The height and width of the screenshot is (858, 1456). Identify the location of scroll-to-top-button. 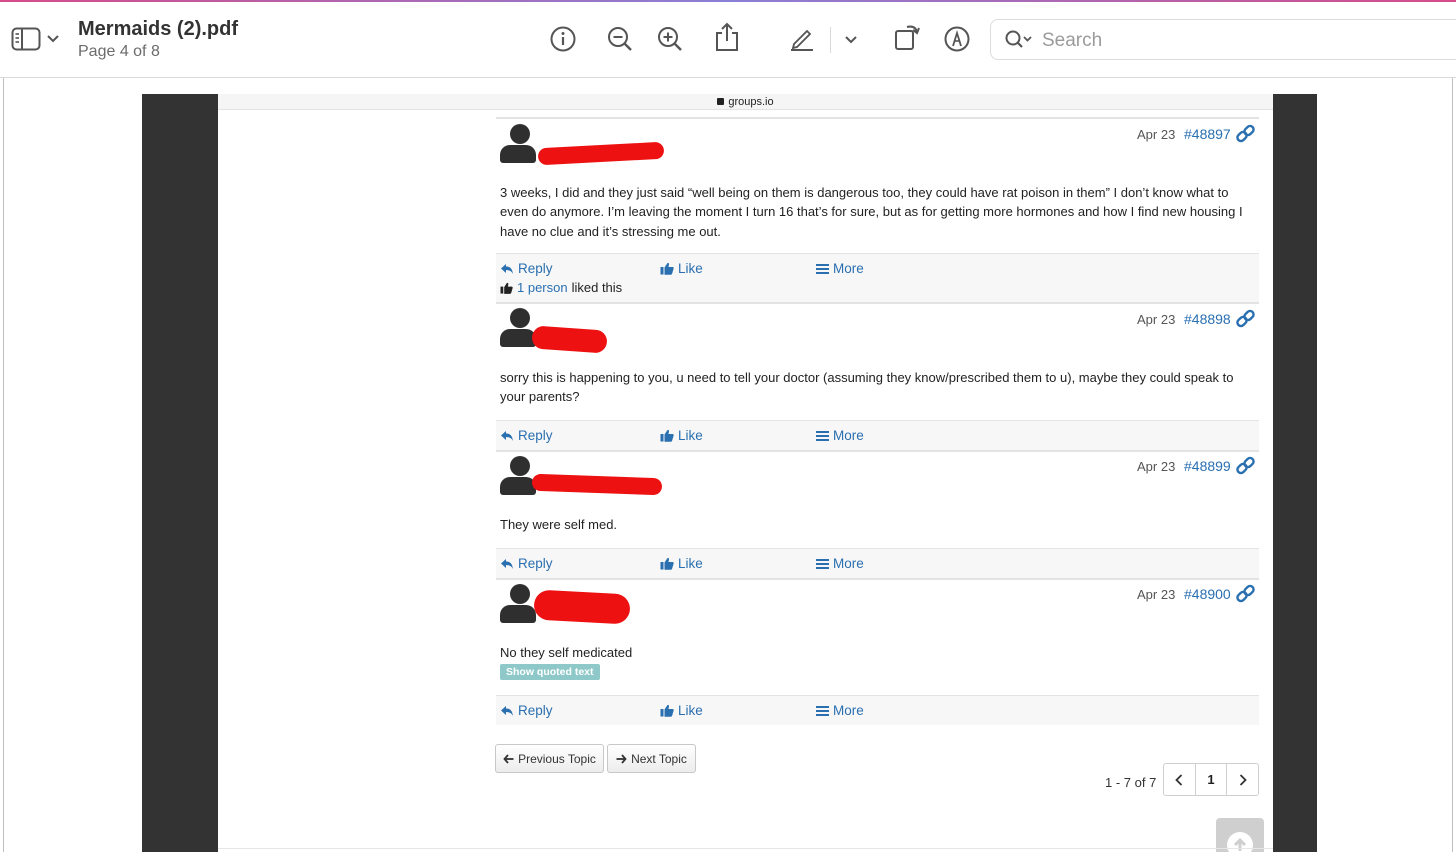
(1240, 838).